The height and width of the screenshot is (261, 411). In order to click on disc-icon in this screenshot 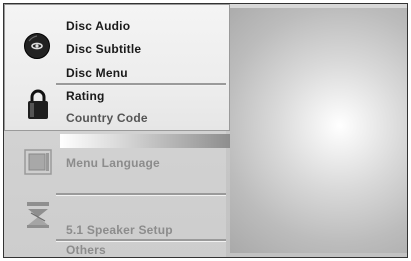, I will do `click(37, 48)`.